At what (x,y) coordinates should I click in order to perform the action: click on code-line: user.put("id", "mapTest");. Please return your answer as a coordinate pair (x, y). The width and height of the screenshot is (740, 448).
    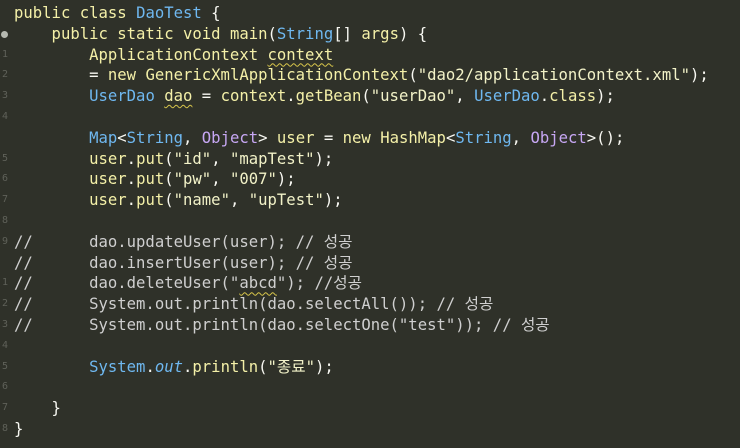
    Looking at the image, I should click on (377, 159).